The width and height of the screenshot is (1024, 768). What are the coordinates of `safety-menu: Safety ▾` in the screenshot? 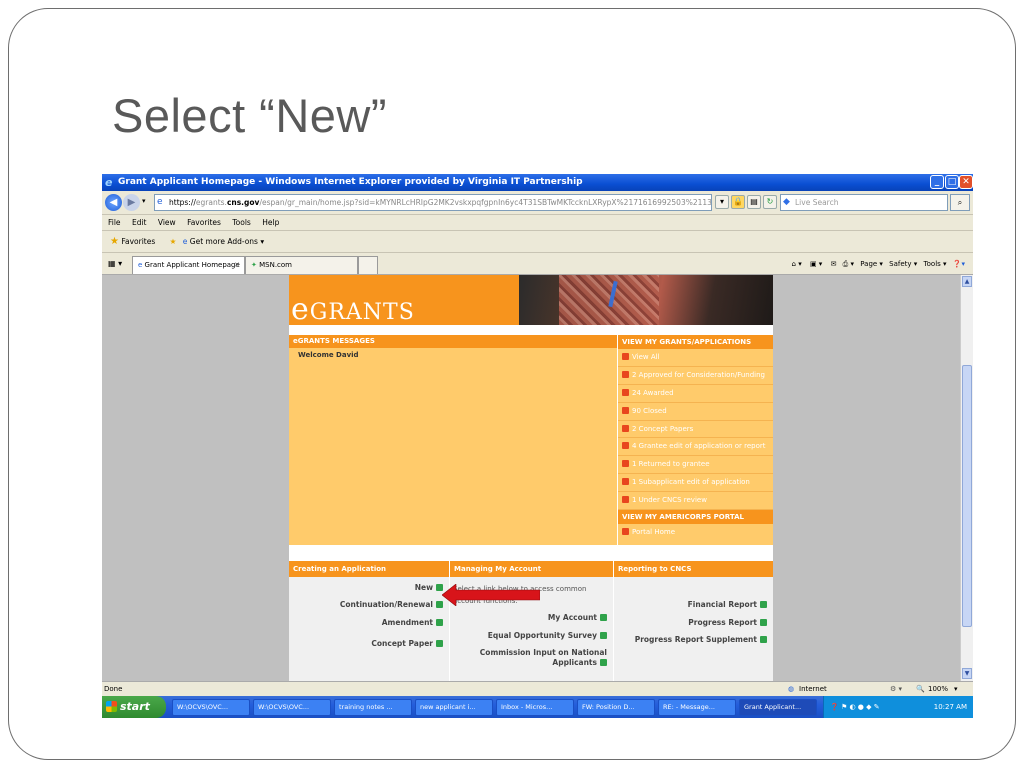 It's located at (903, 264).